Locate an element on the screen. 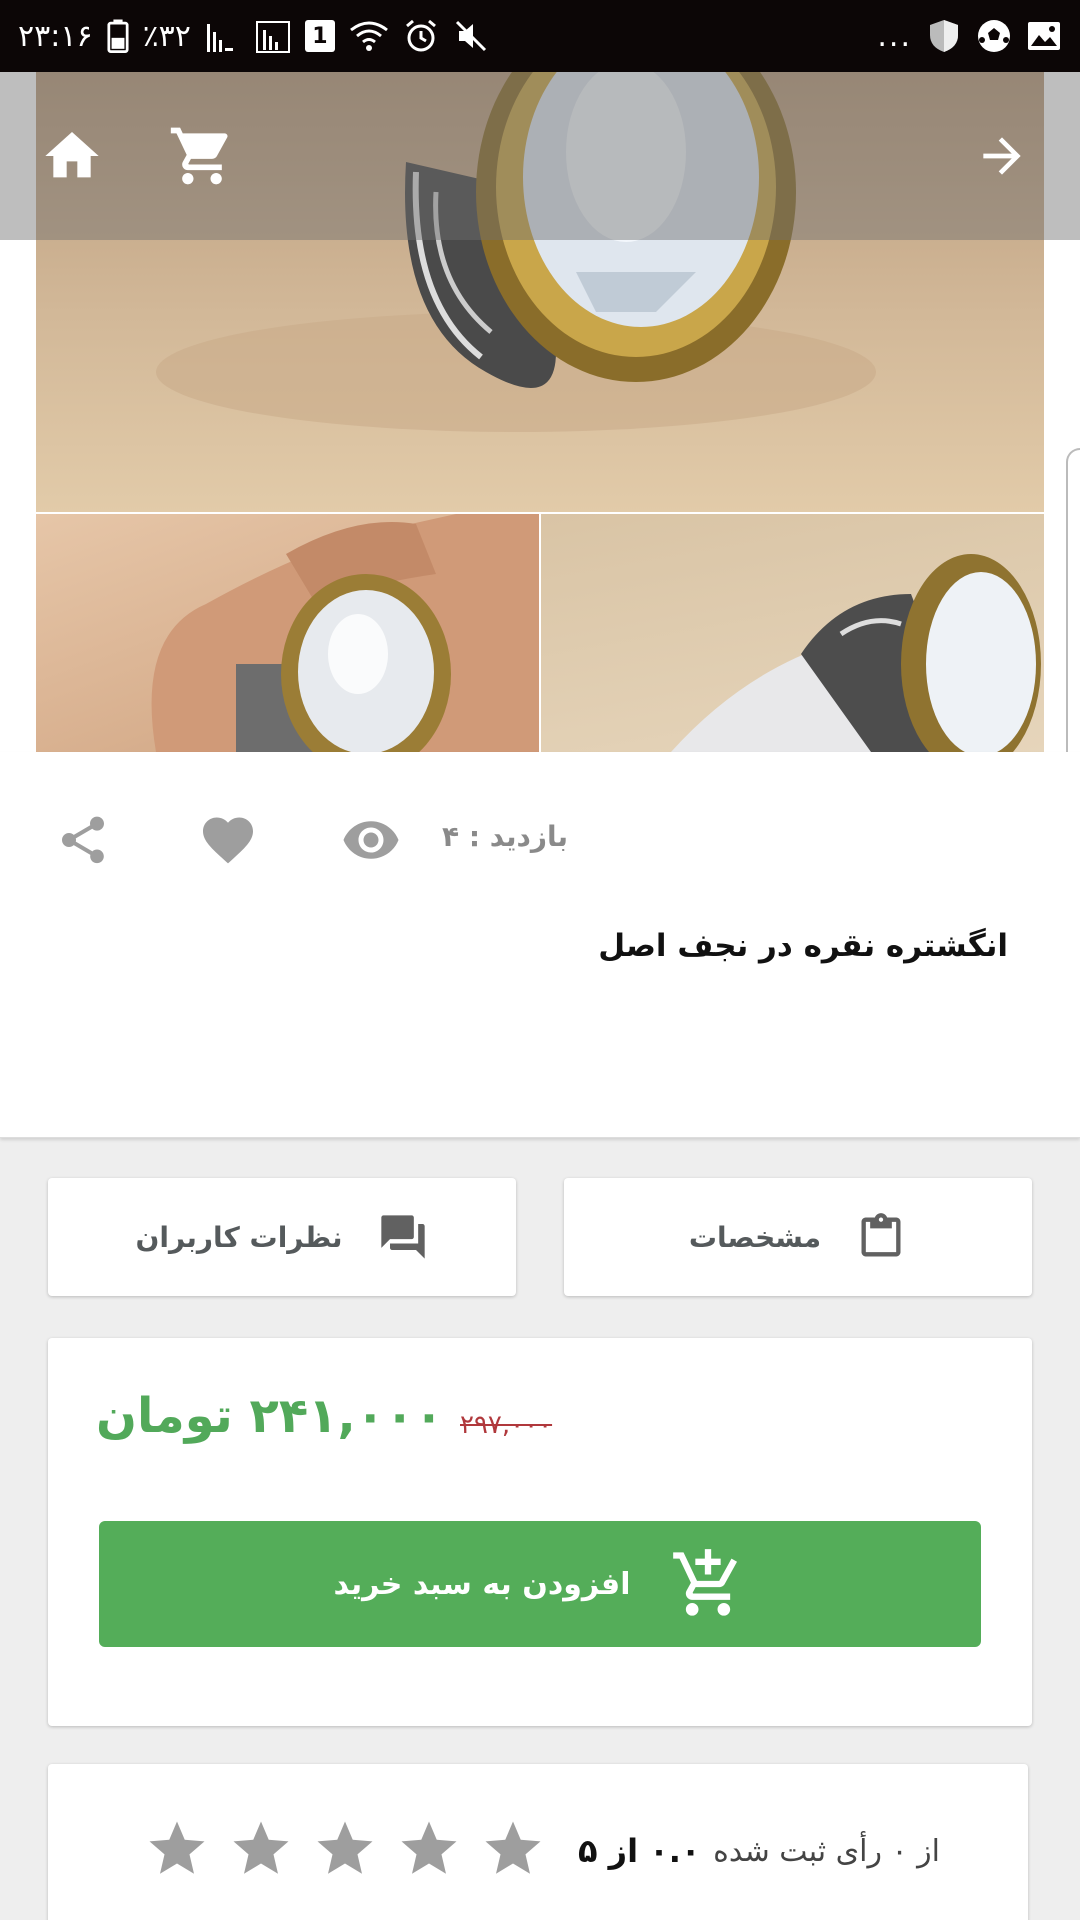 The width and height of the screenshot is (1080, 1920). mute-icon is located at coordinates (470, 36).